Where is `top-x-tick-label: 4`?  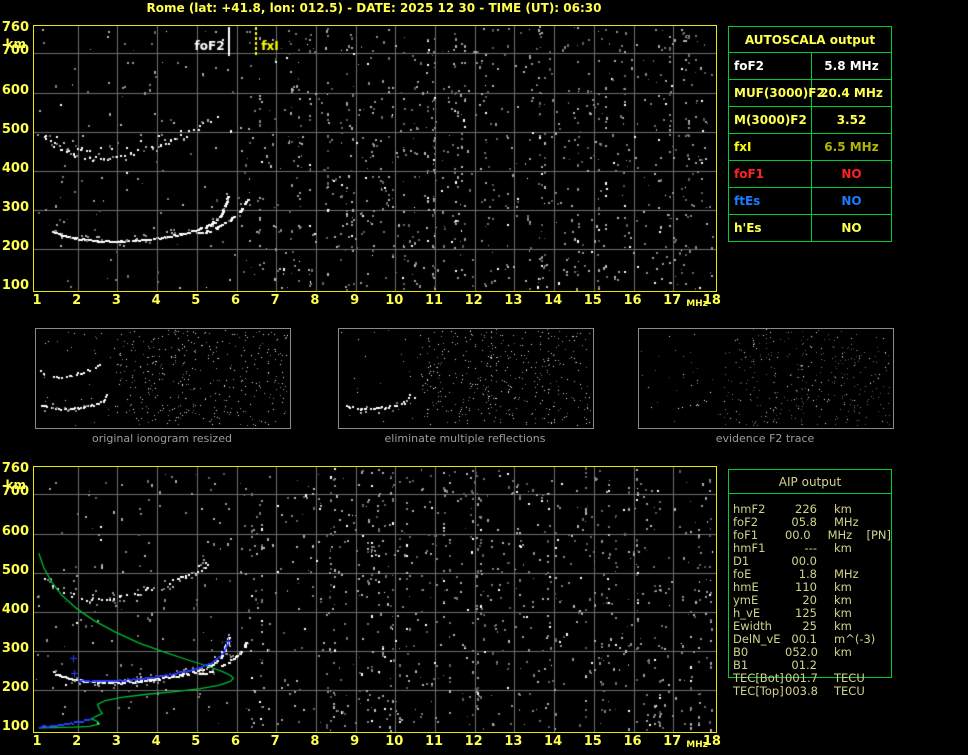 top-x-tick-label: 4 is located at coordinates (156, 300).